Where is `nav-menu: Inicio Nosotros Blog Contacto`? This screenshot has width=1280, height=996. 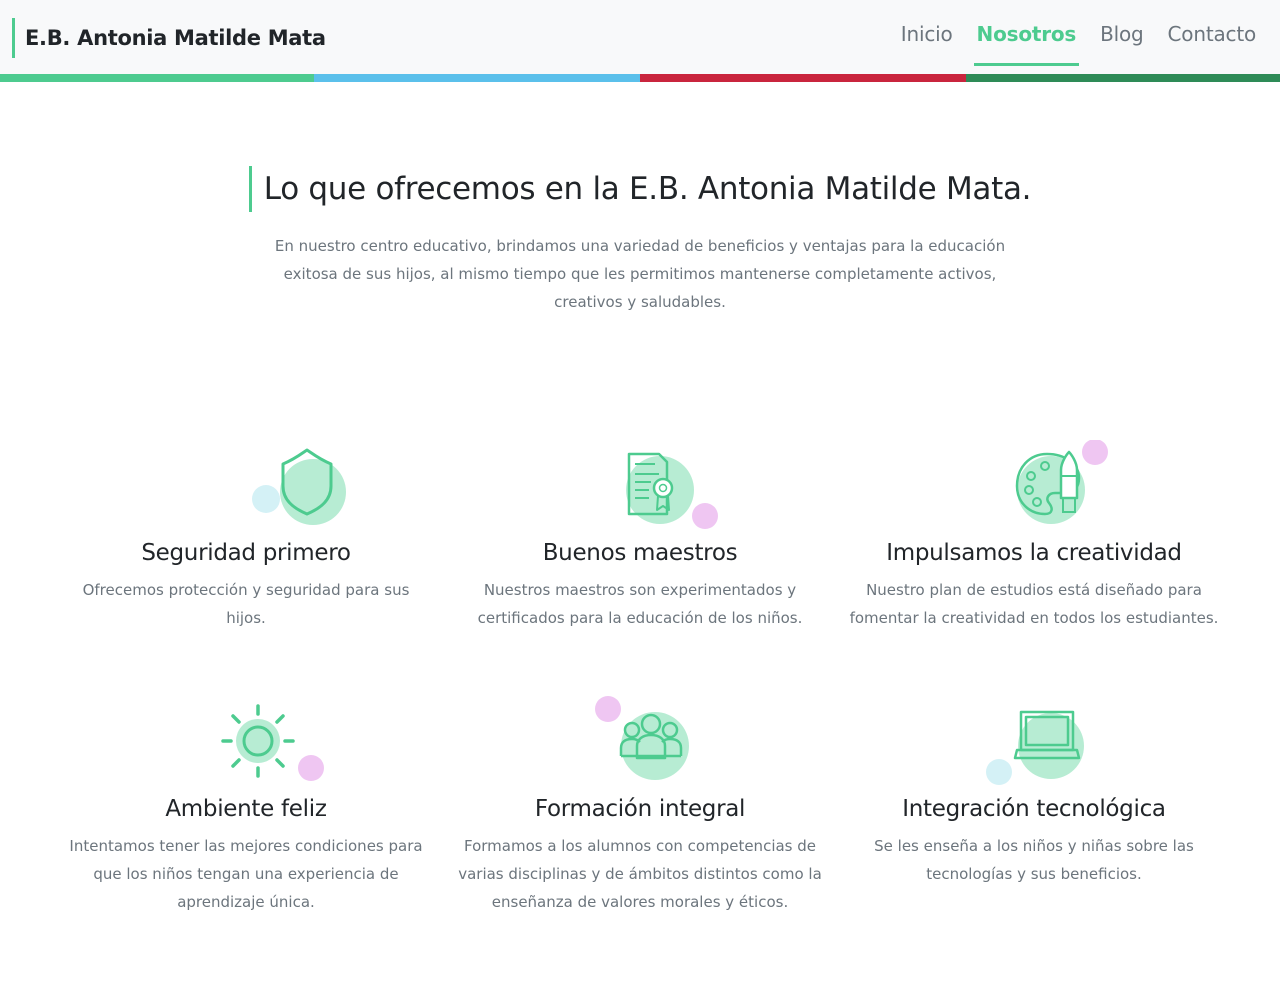 nav-menu: Inicio Nosotros Blog Contacto is located at coordinates (1078, 37).